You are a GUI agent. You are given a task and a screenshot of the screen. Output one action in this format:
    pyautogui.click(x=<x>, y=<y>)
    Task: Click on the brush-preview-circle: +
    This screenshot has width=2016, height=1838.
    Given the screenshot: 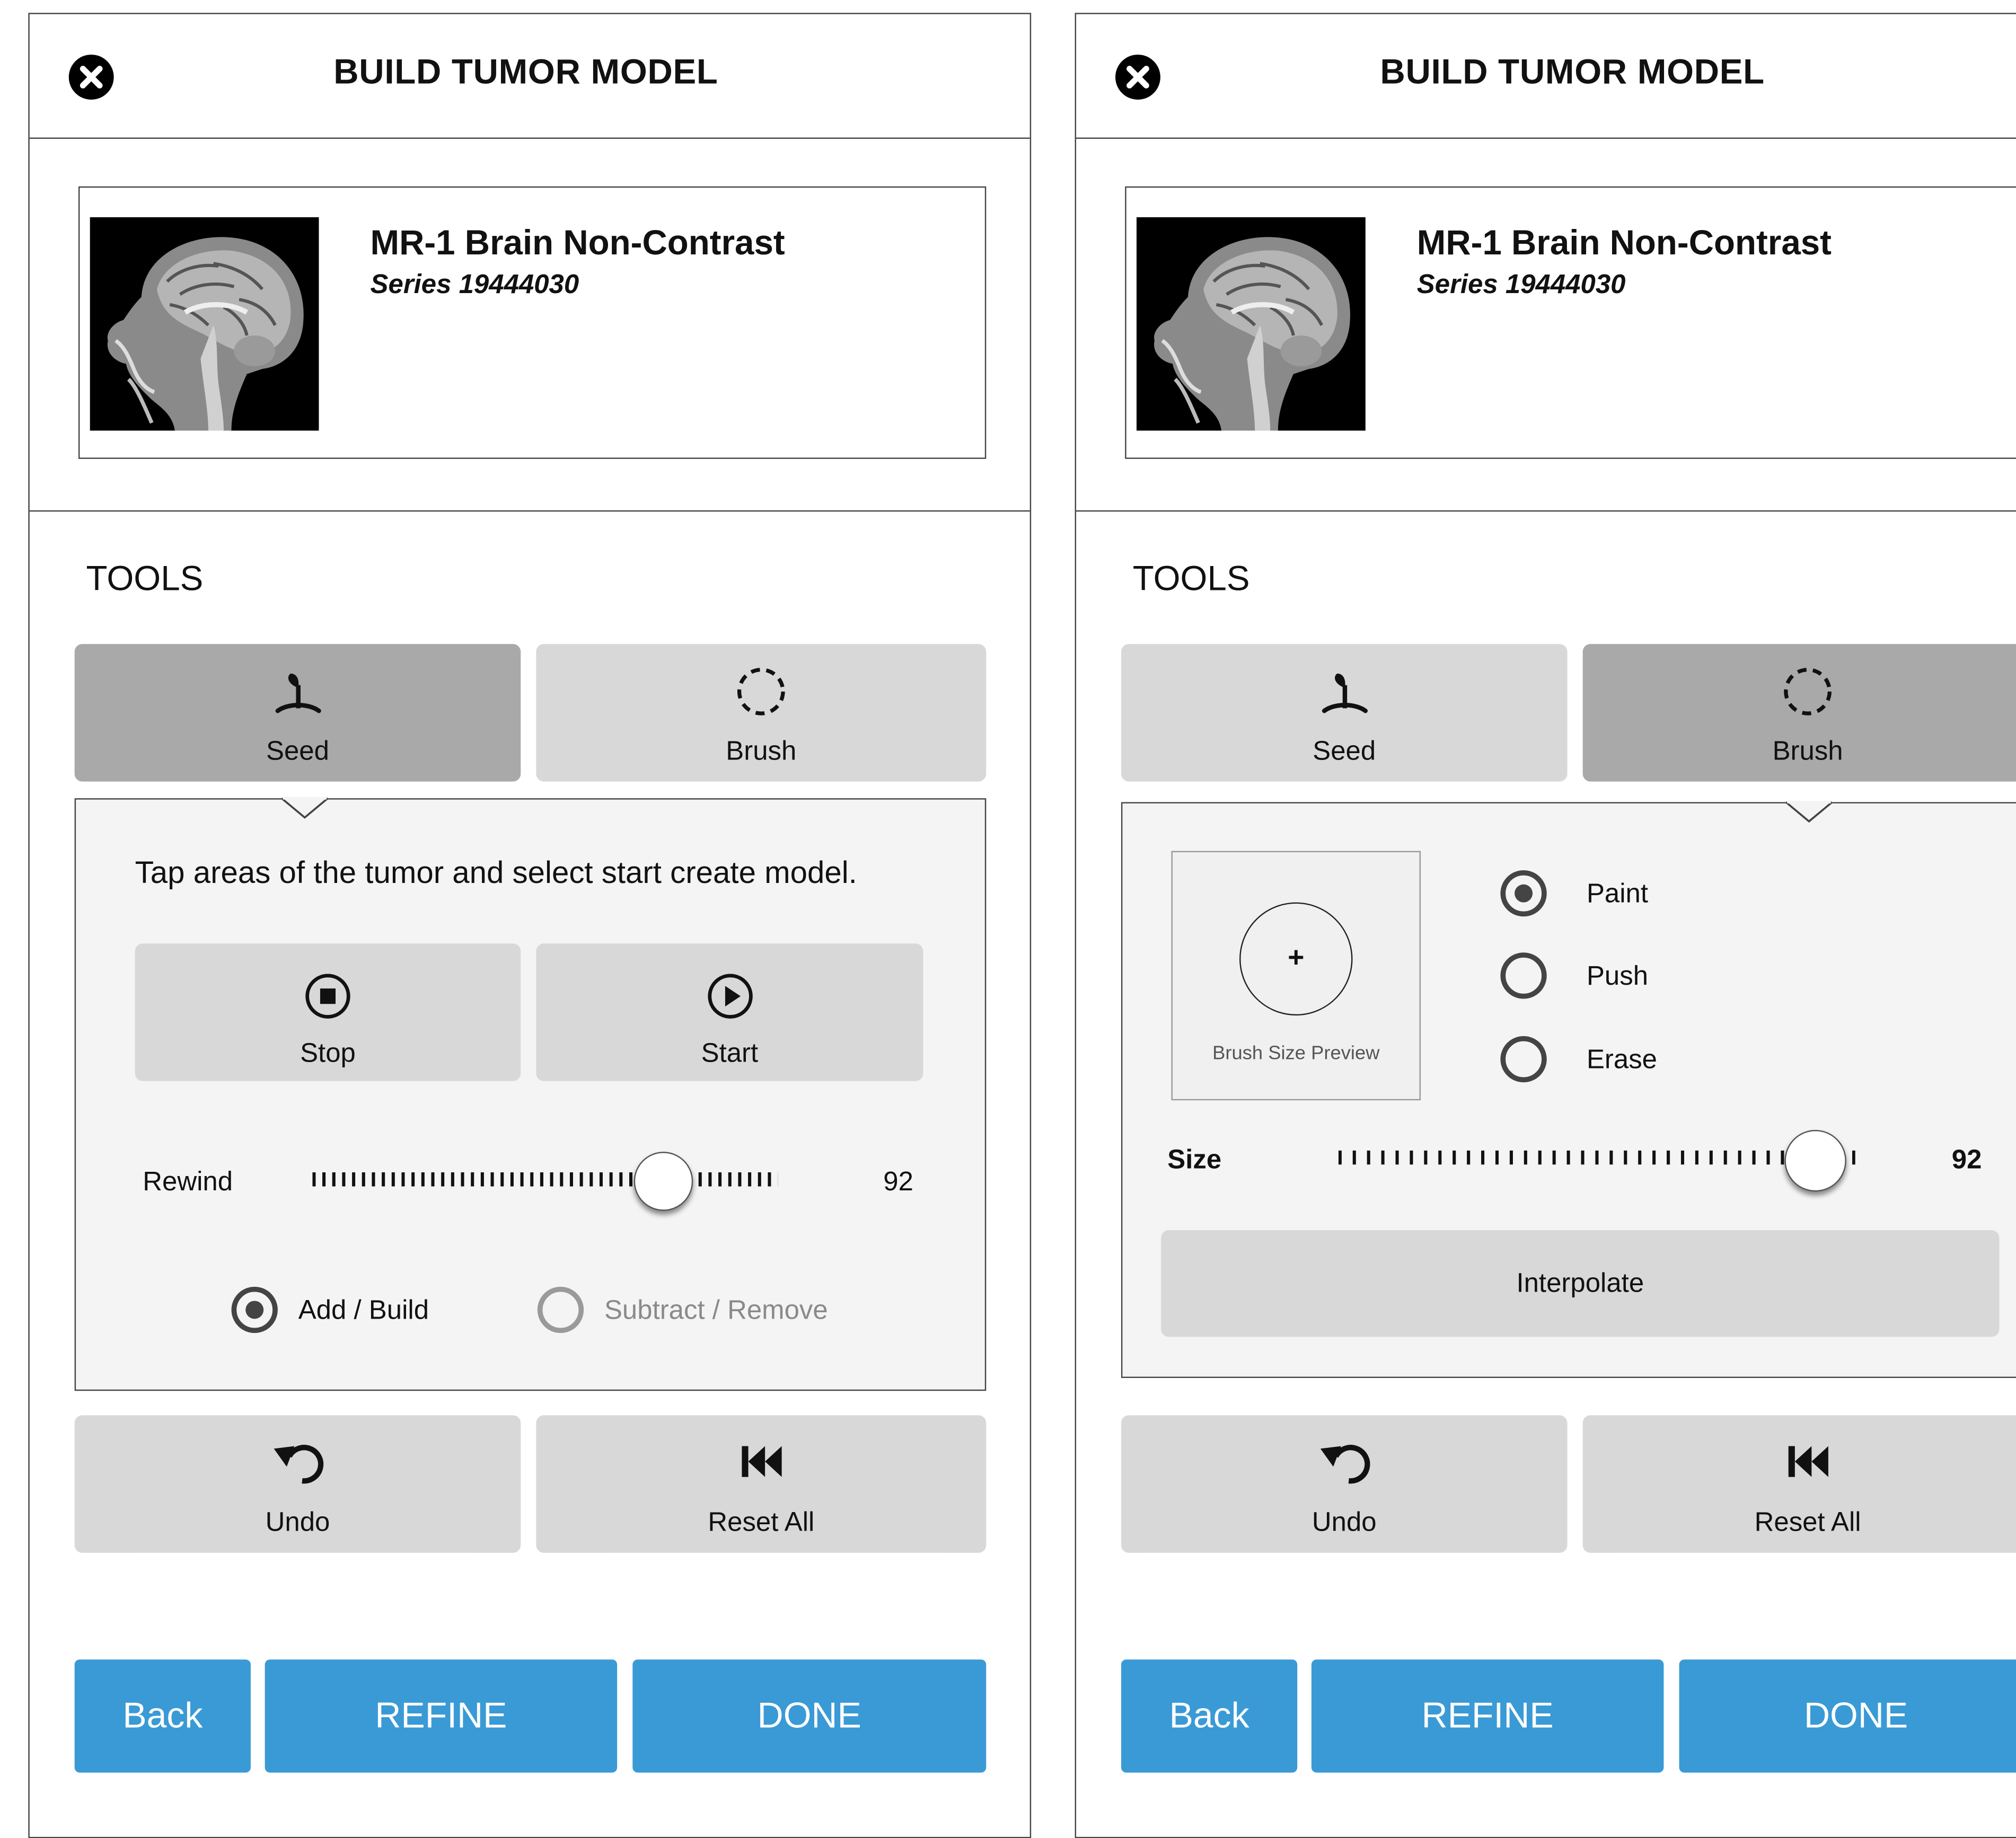 What is the action you would take?
    pyautogui.click(x=1296, y=959)
    